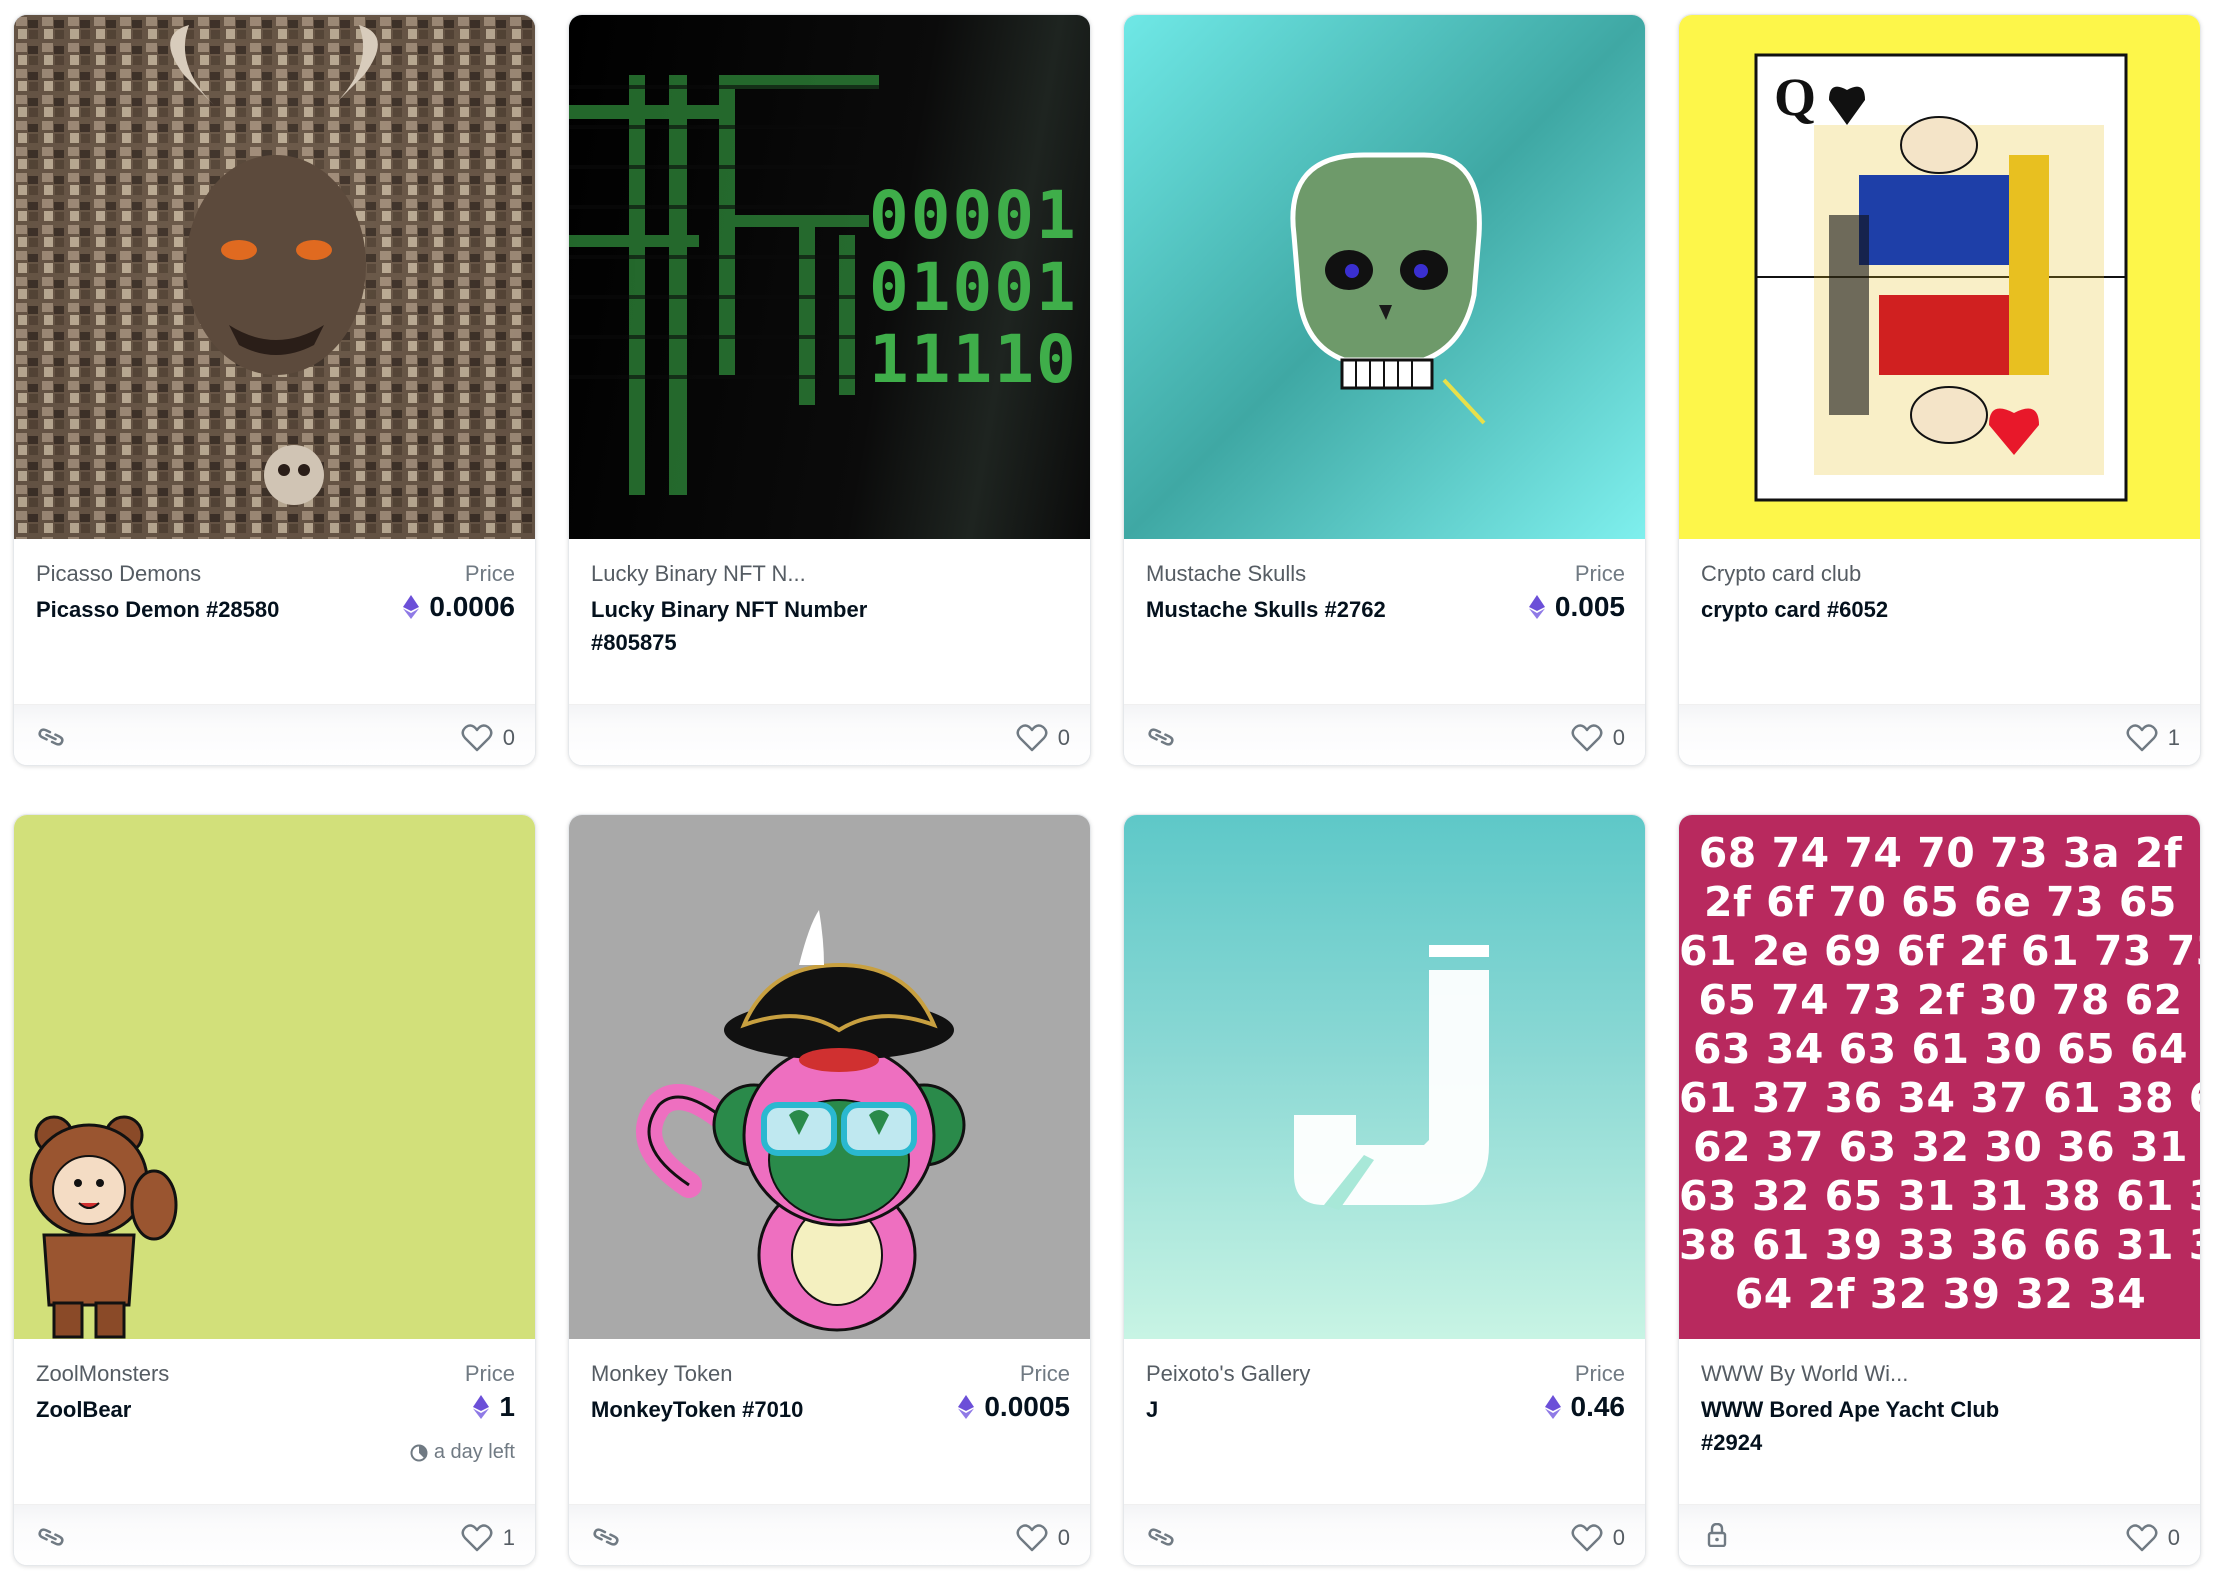  What do you see at coordinates (973, 215) in the screenshot?
I see `binary-line: 00001` at bounding box center [973, 215].